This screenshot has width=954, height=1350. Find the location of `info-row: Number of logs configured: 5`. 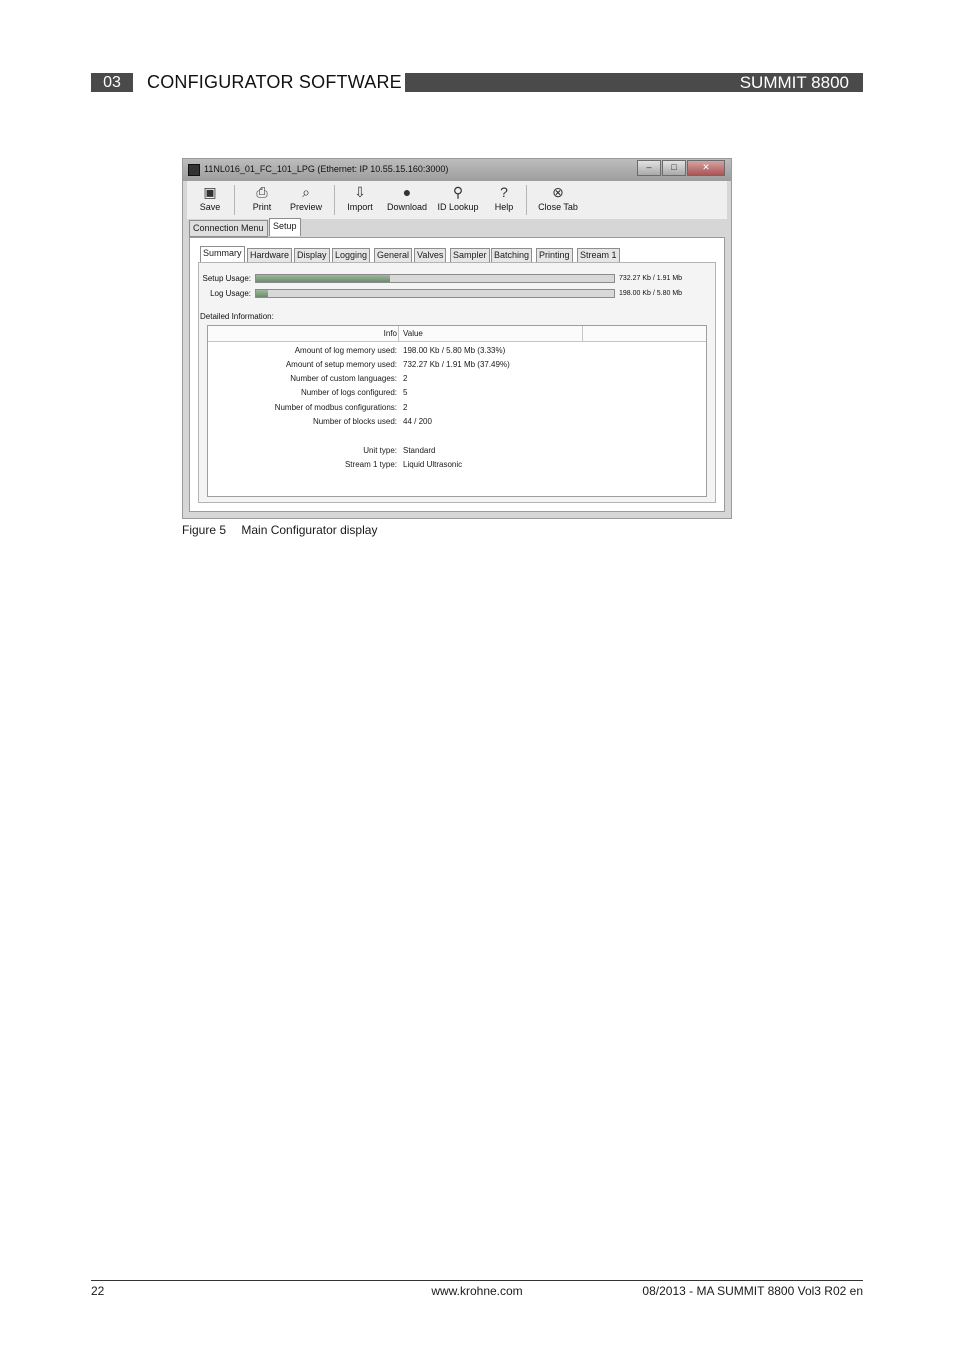

info-row: Number of logs configured: 5 is located at coordinates (457, 395).